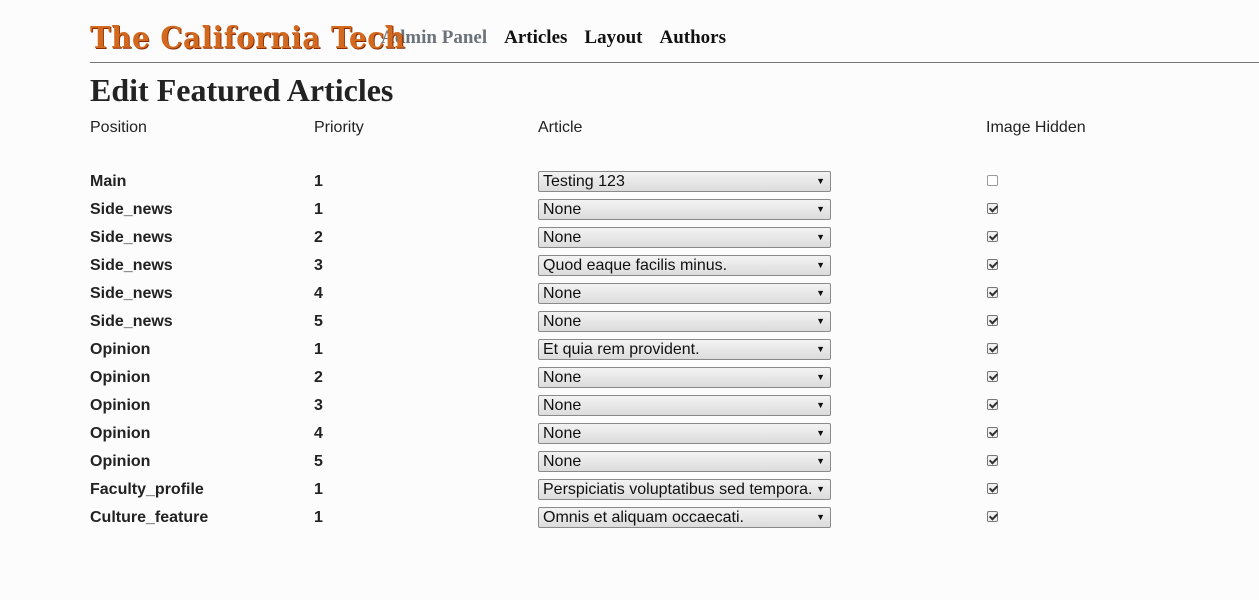 This screenshot has width=1259, height=600. Describe the element at coordinates (643, 517) in the screenshot. I see `article-select-value: Omnis et aliquam occaecati.` at that location.